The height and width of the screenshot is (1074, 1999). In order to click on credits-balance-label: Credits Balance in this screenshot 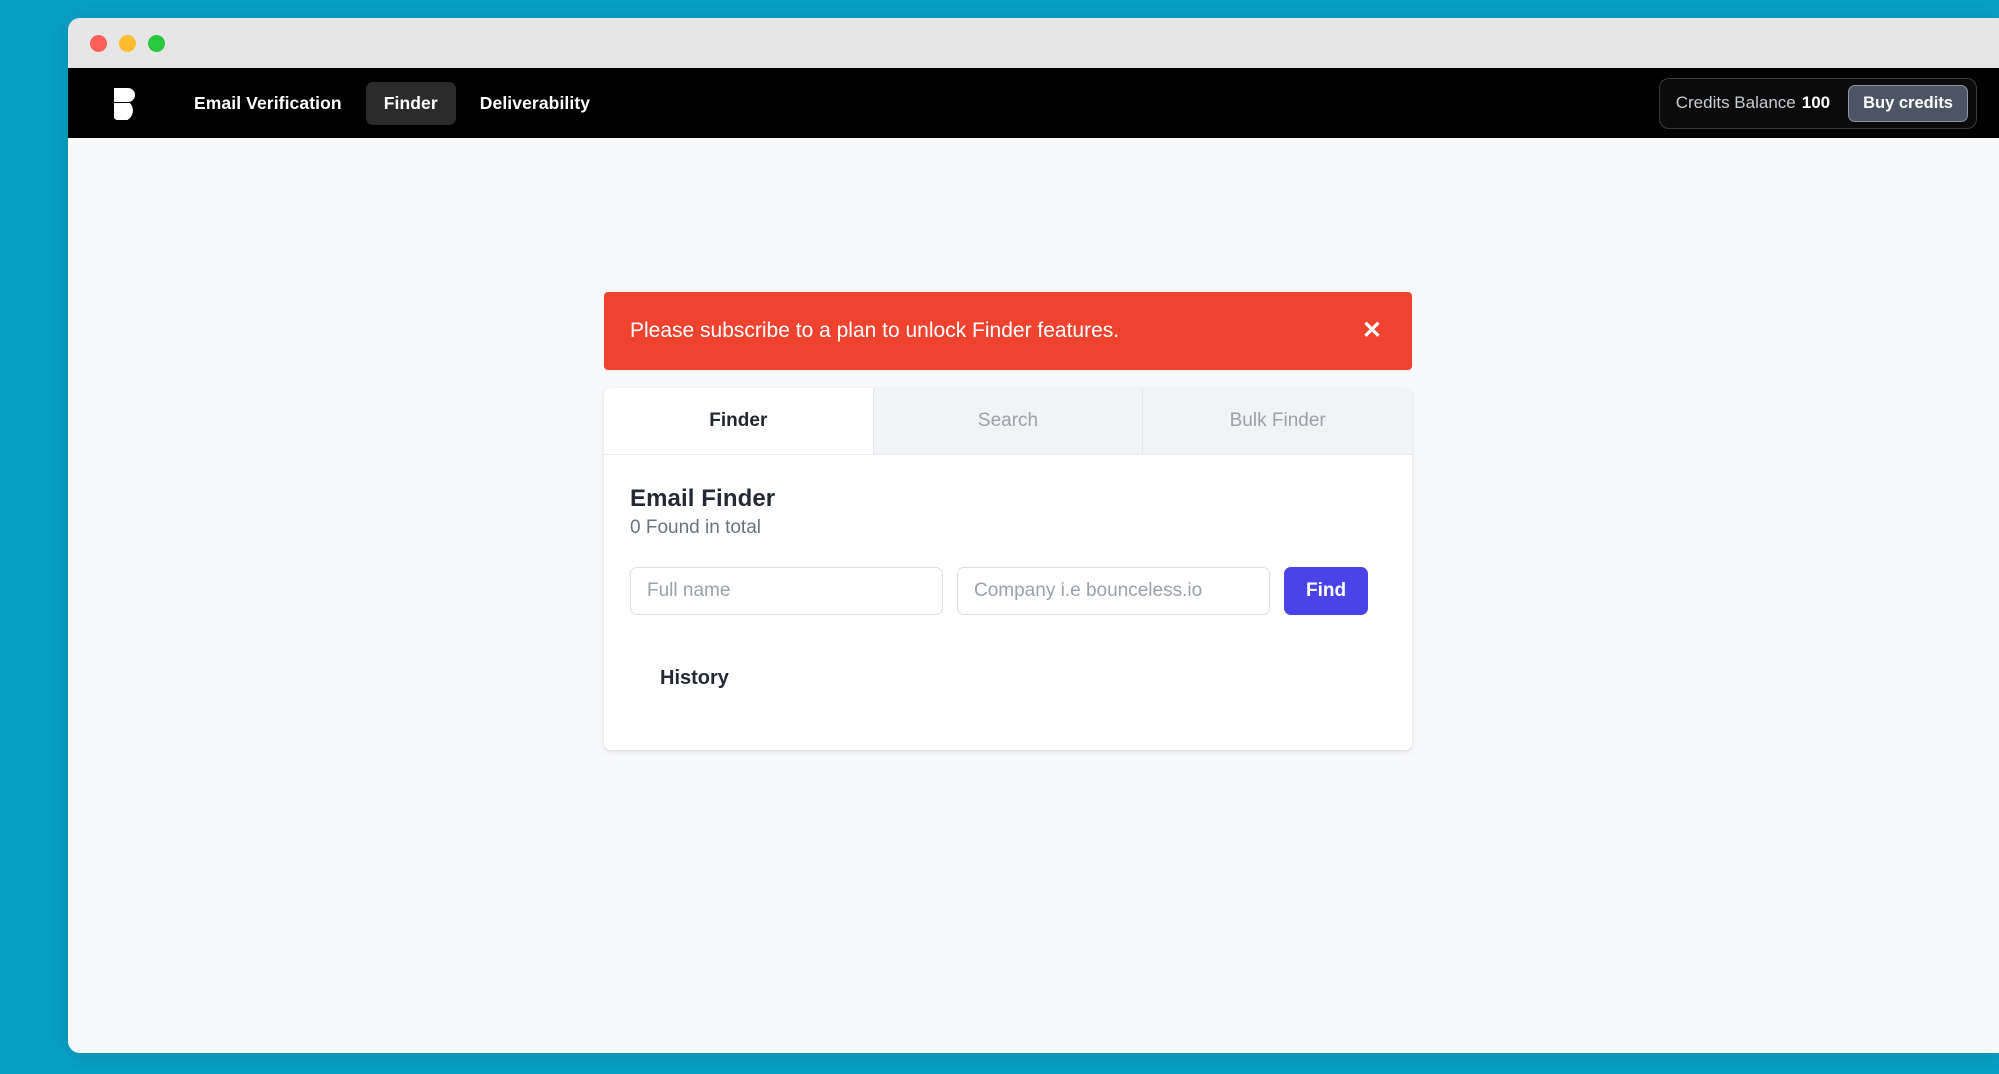, I will do `click(1735, 102)`.